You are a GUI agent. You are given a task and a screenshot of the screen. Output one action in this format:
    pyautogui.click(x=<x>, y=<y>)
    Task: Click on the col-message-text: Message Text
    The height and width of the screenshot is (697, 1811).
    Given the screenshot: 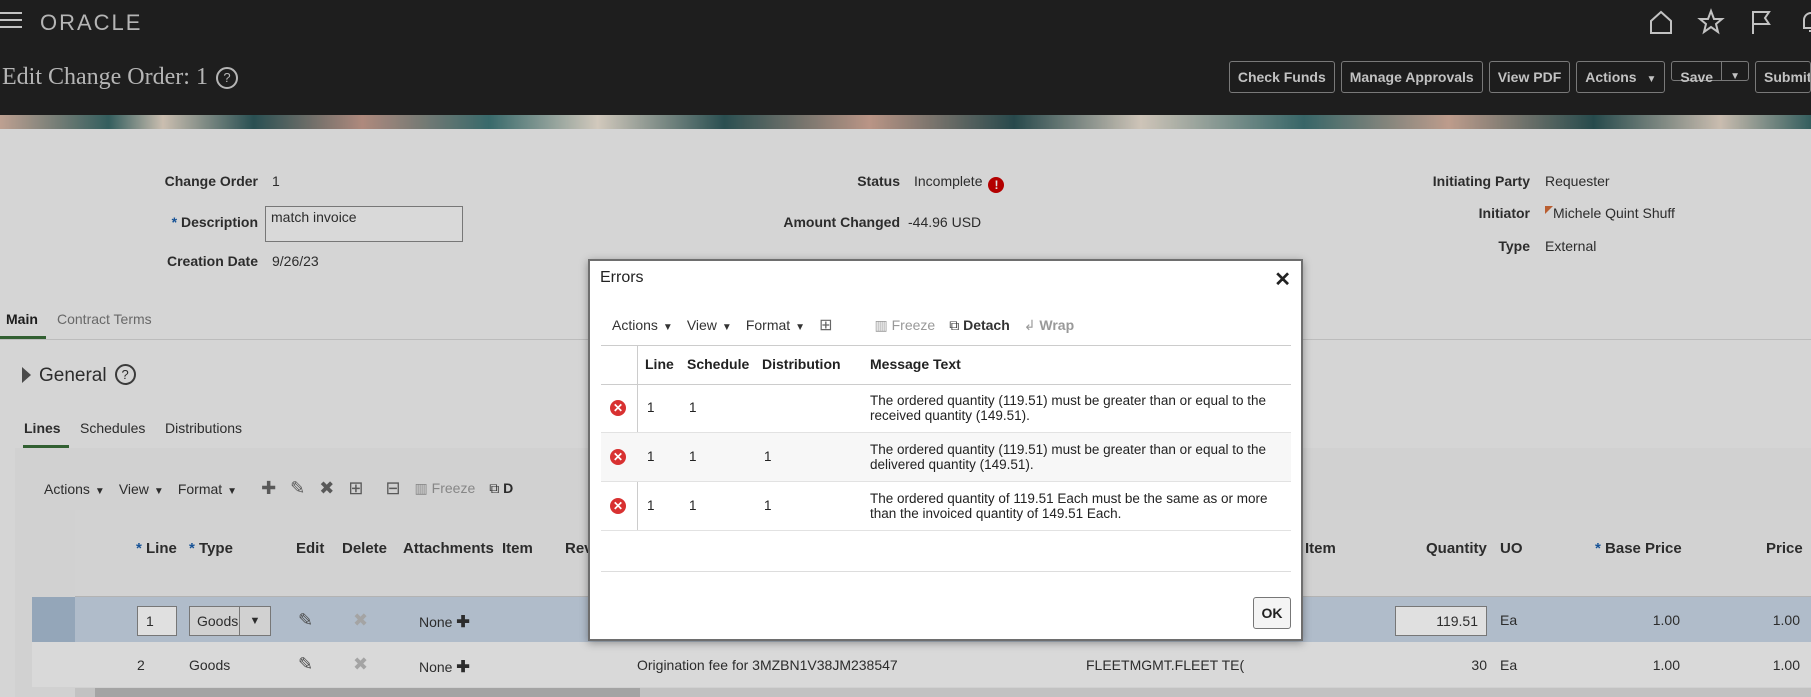 What is the action you would take?
    pyautogui.click(x=915, y=364)
    